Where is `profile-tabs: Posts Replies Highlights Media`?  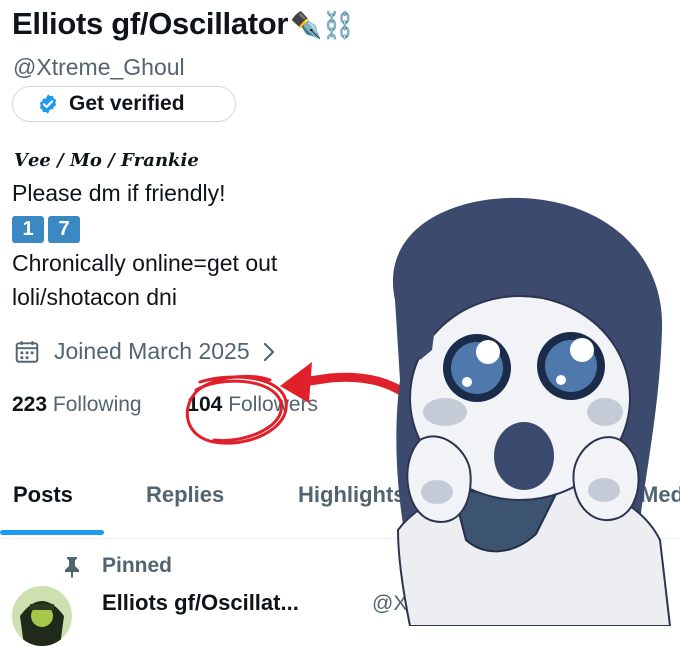
profile-tabs: Posts Replies Highlights Media is located at coordinates (340, 507).